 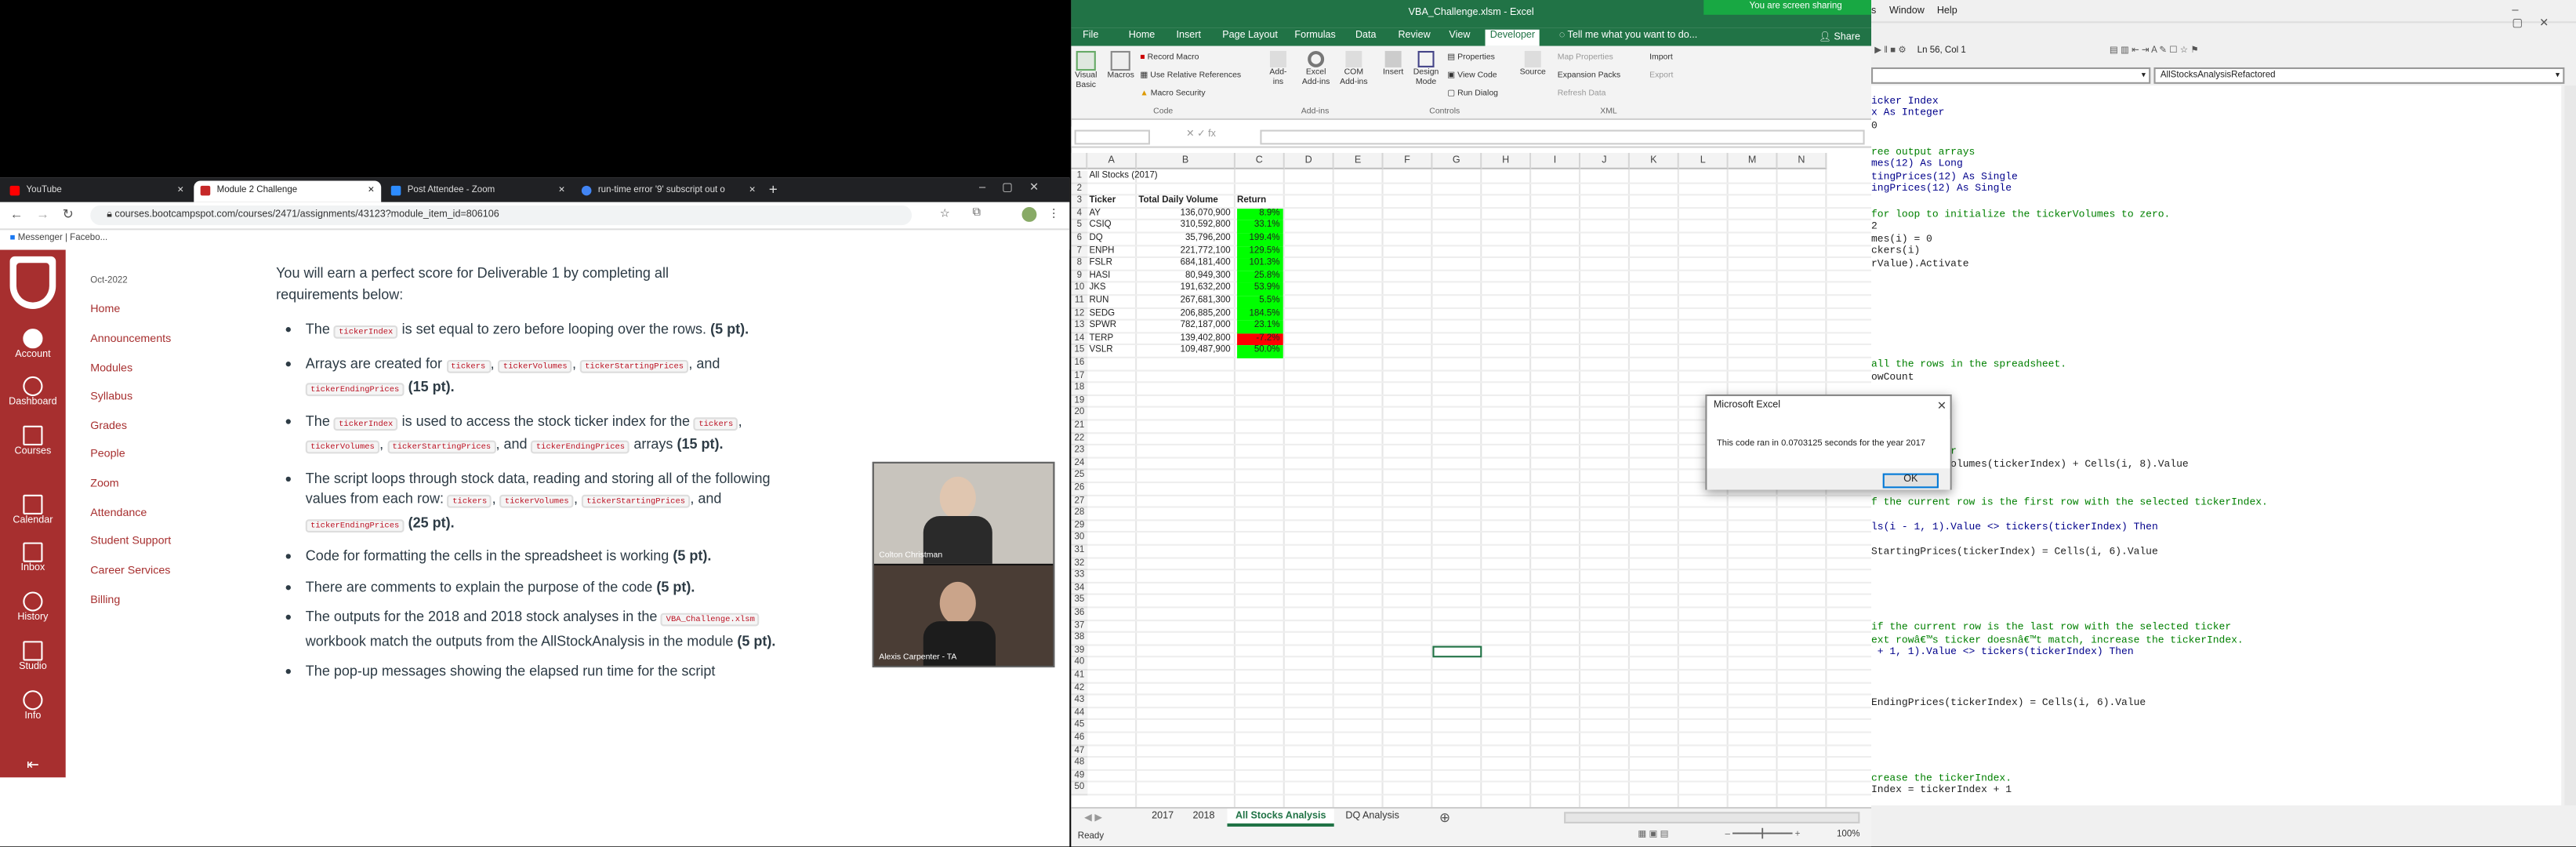 What do you see at coordinates (1907, 11) in the screenshot?
I see `menu-window: Window` at bounding box center [1907, 11].